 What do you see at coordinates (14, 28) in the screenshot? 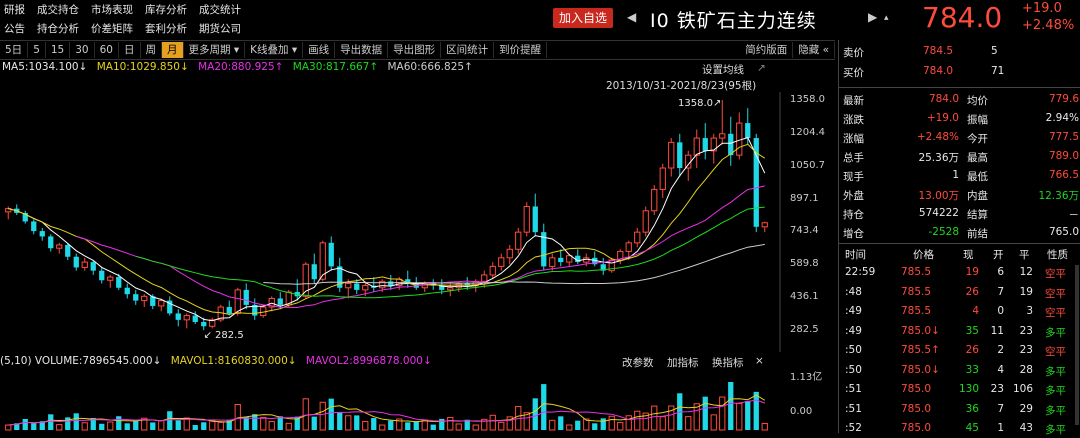
I see `menu-item: 公告` at bounding box center [14, 28].